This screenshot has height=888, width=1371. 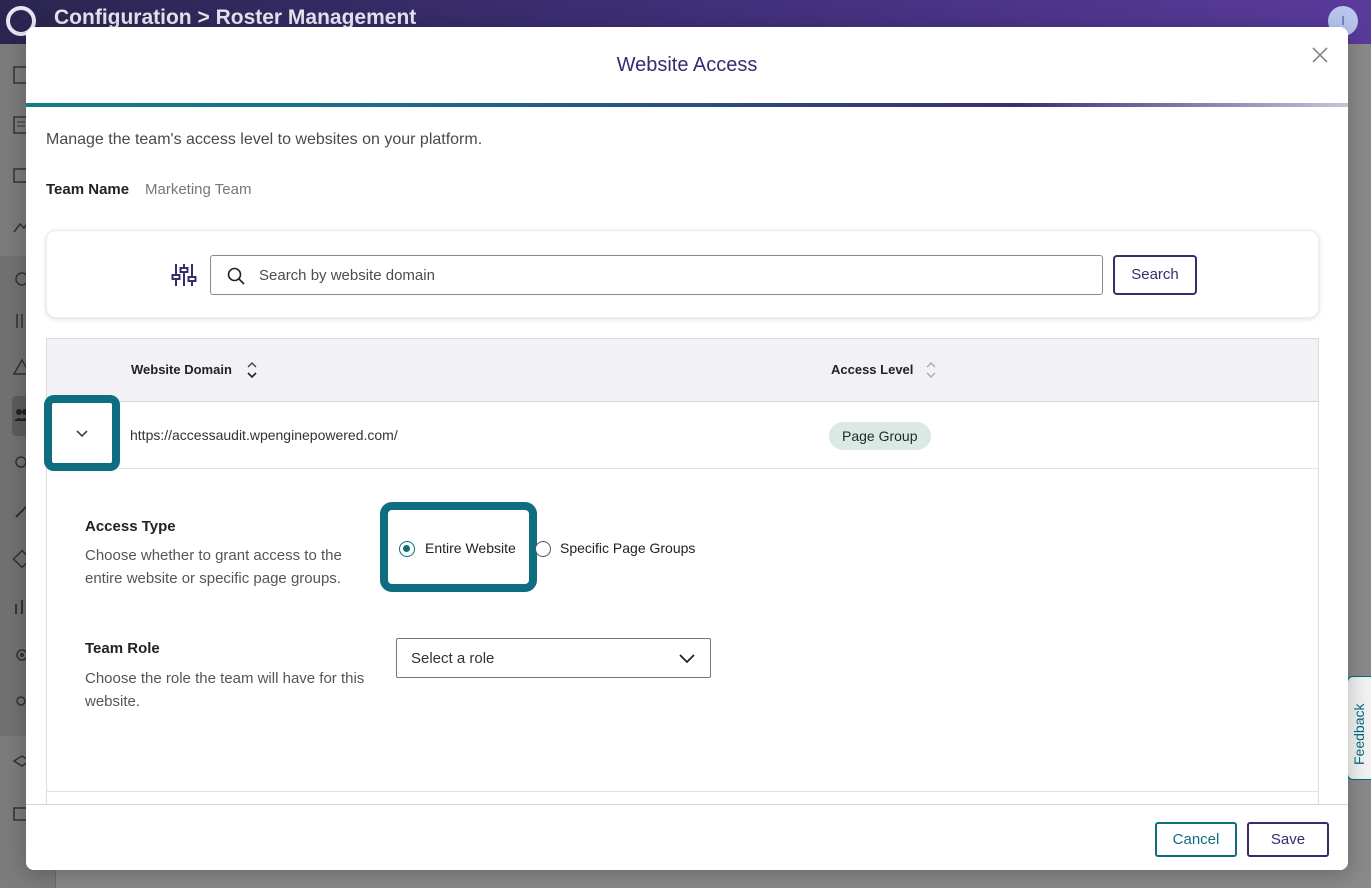 What do you see at coordinates (470, 548) in the screenshot?
I see `radio-label-entire-website: Entire Website` at bounding box center [470, 548].